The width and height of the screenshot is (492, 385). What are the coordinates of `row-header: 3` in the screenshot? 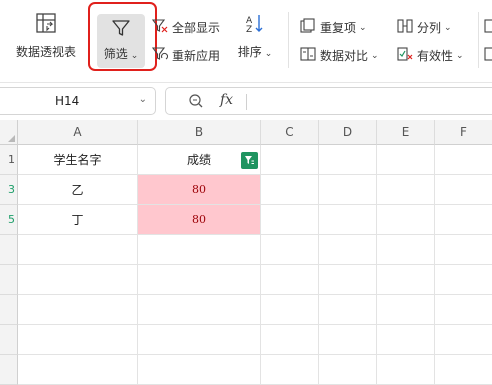 It's located at (9, 190).